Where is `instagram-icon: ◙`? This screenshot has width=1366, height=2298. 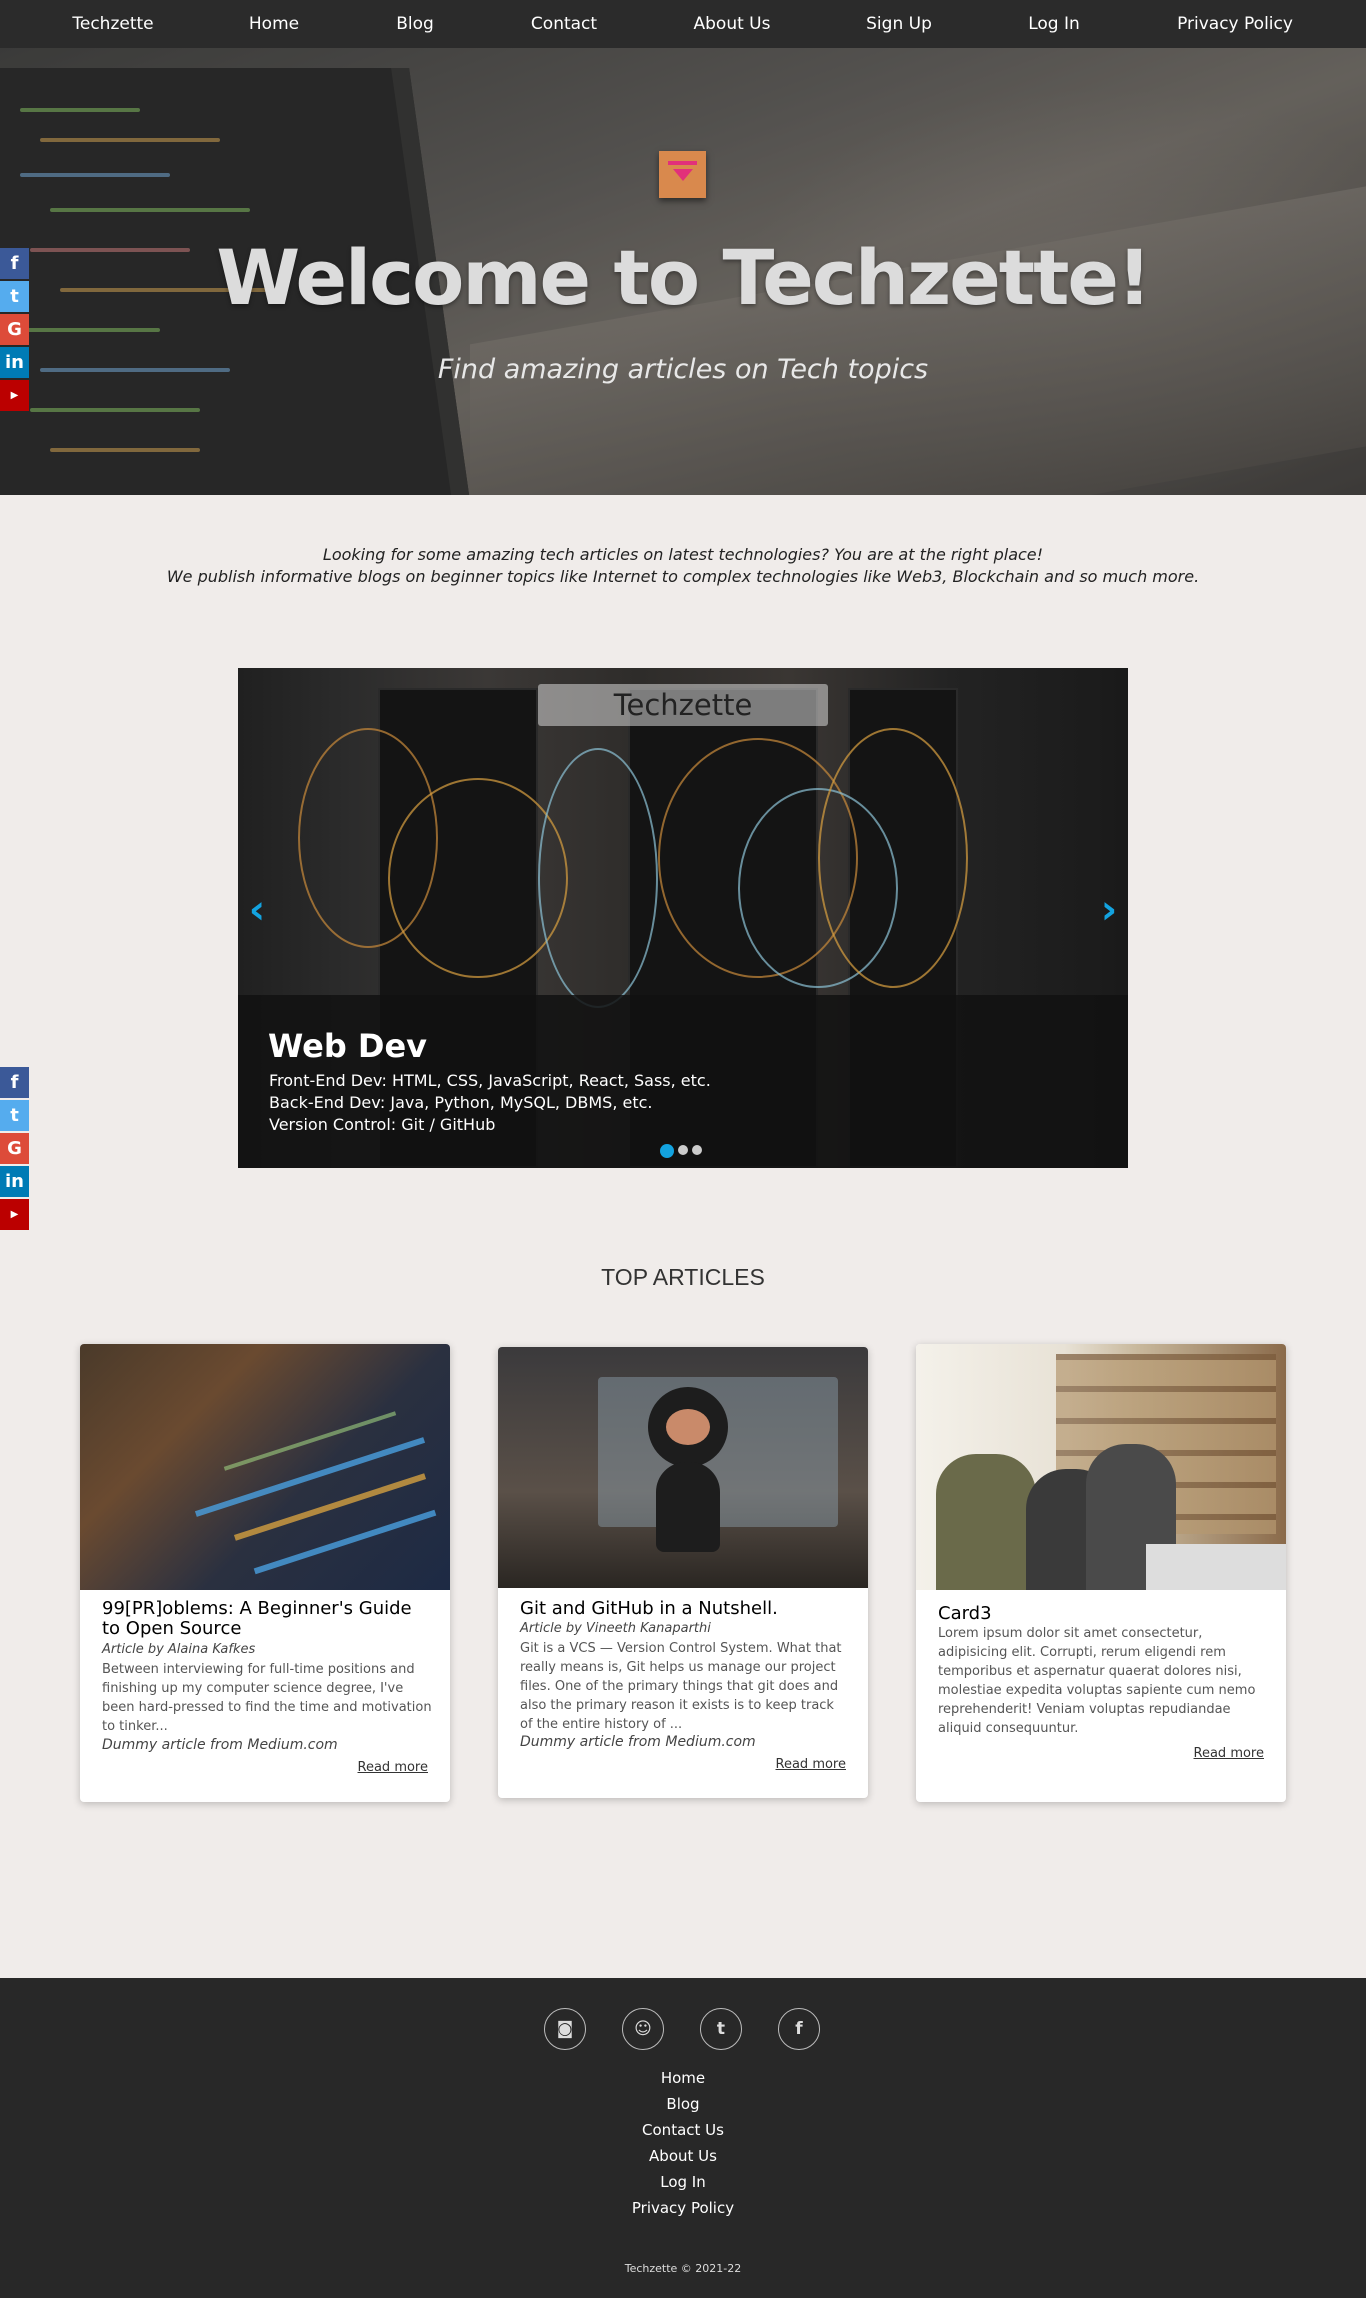
instagram-icon: ◙ is located at coordinates (565, 2029).